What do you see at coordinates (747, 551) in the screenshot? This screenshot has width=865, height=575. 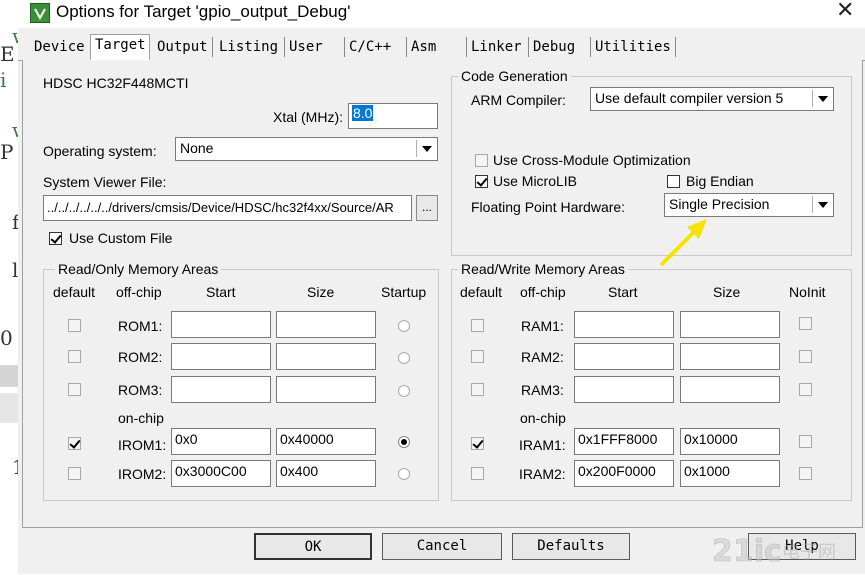 I see `svg-text: 21ic` at bounding box center [747, 551].